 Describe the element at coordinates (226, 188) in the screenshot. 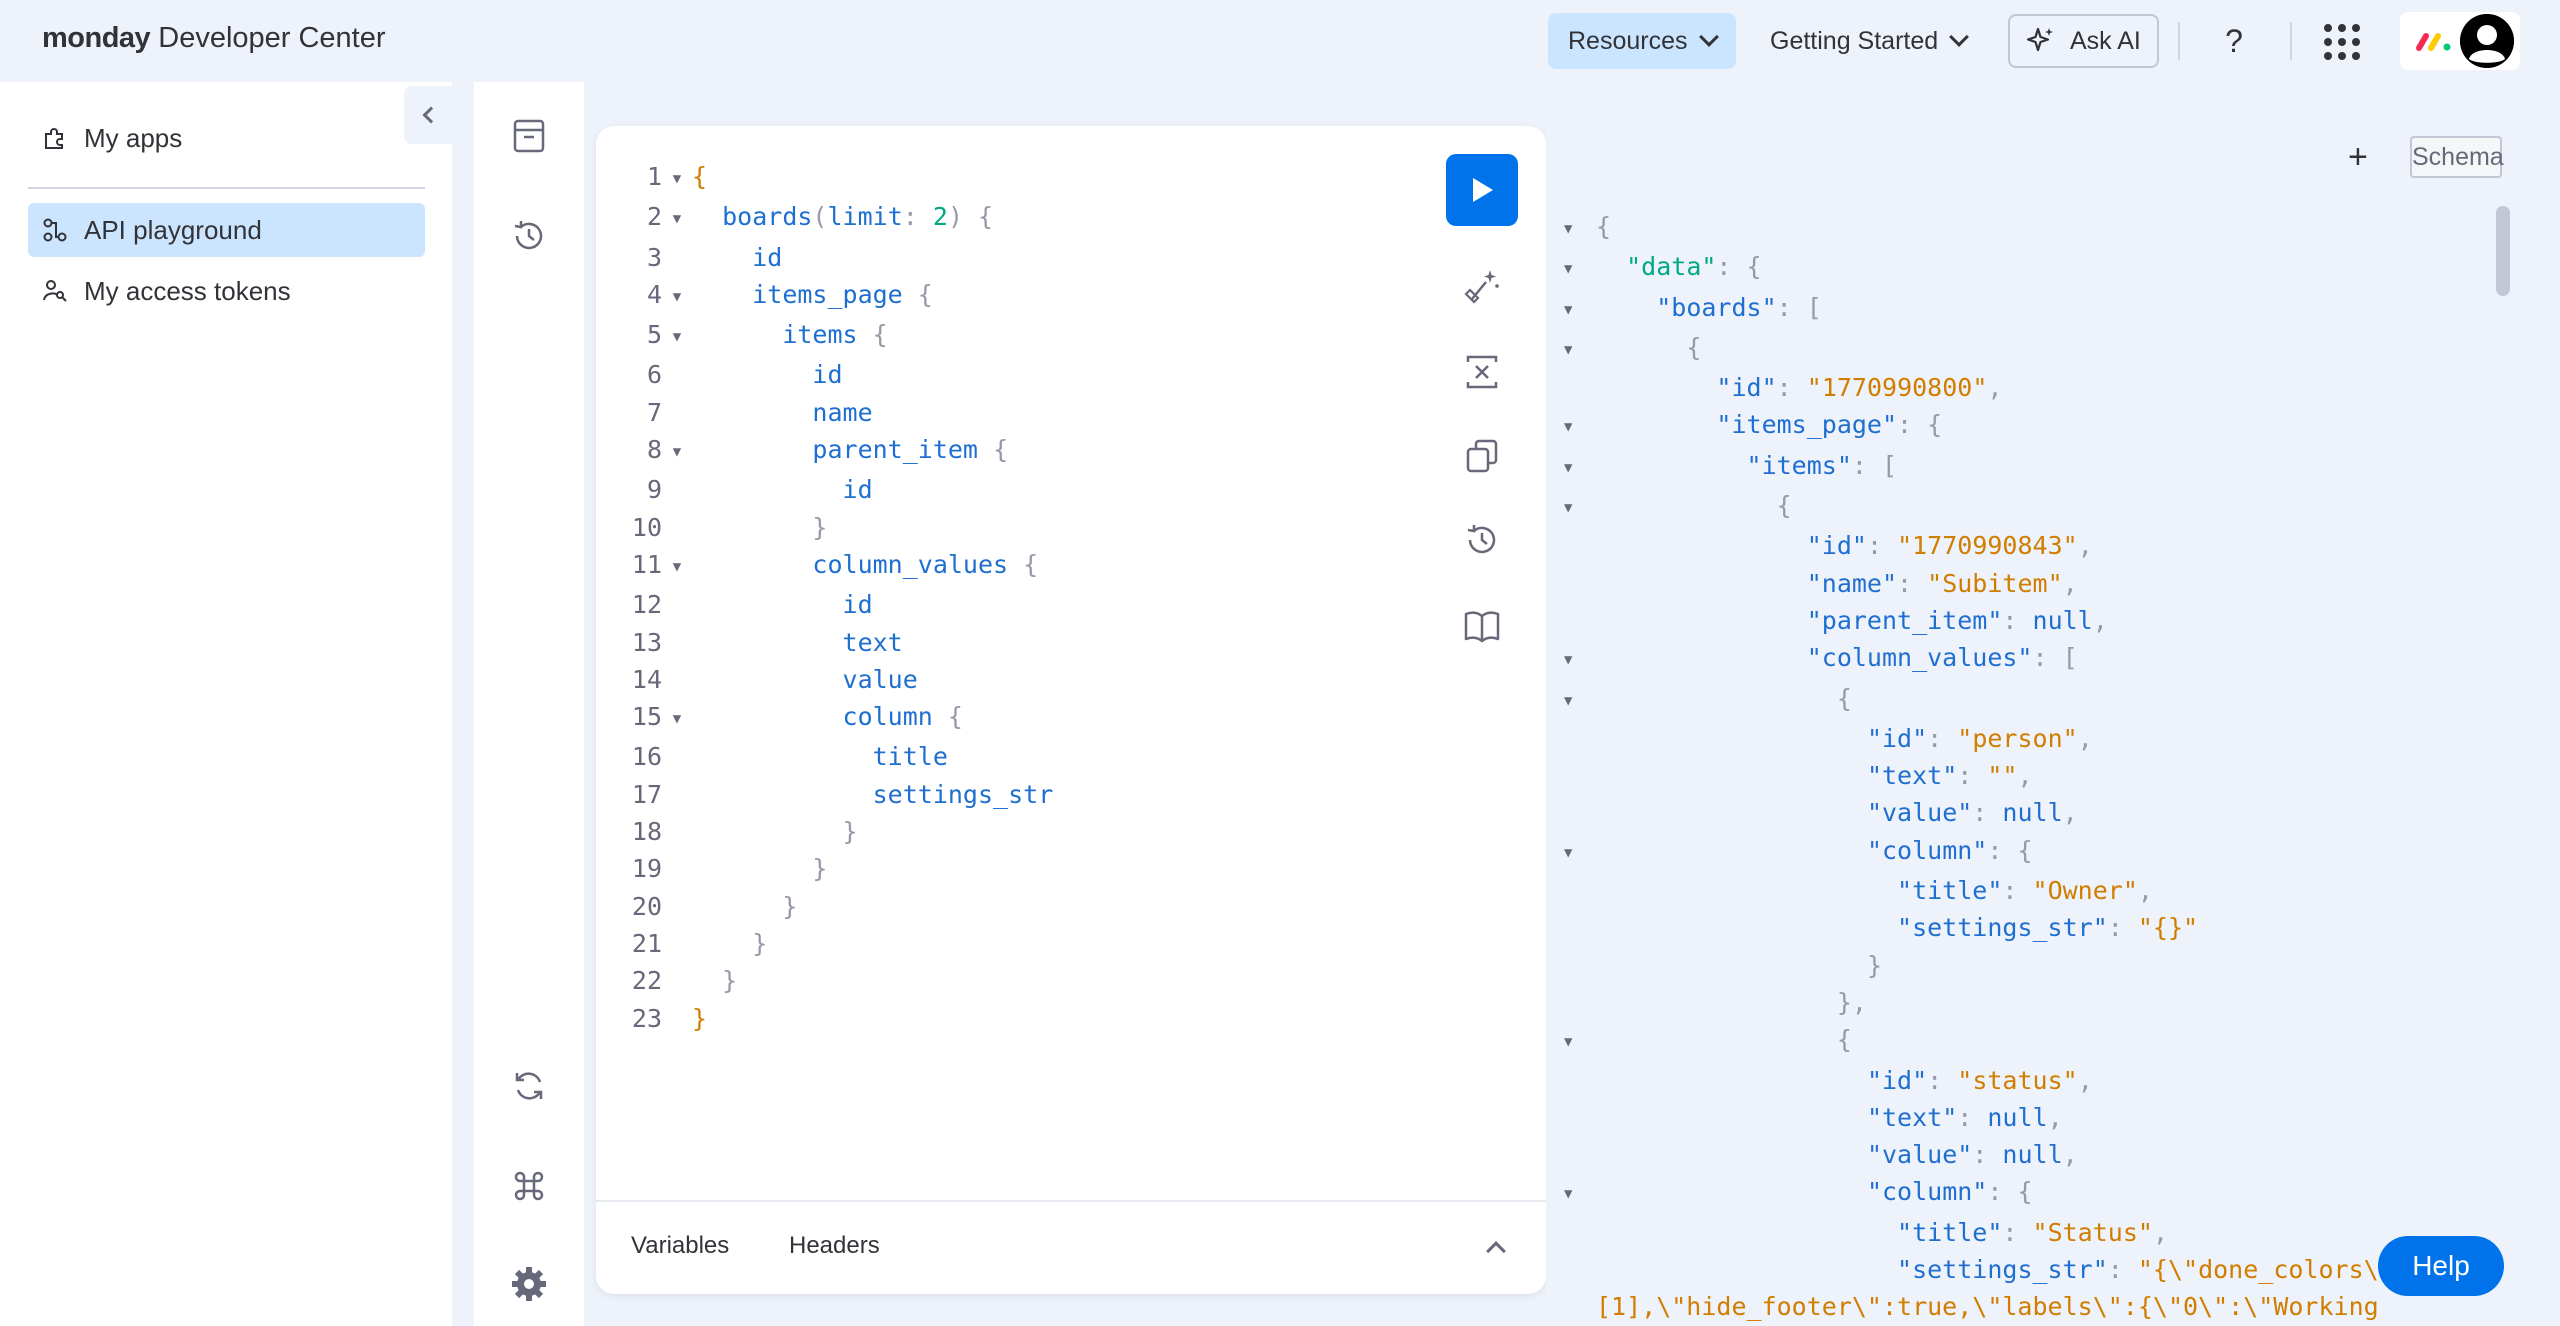

I see `sidebar-divider` at that location.